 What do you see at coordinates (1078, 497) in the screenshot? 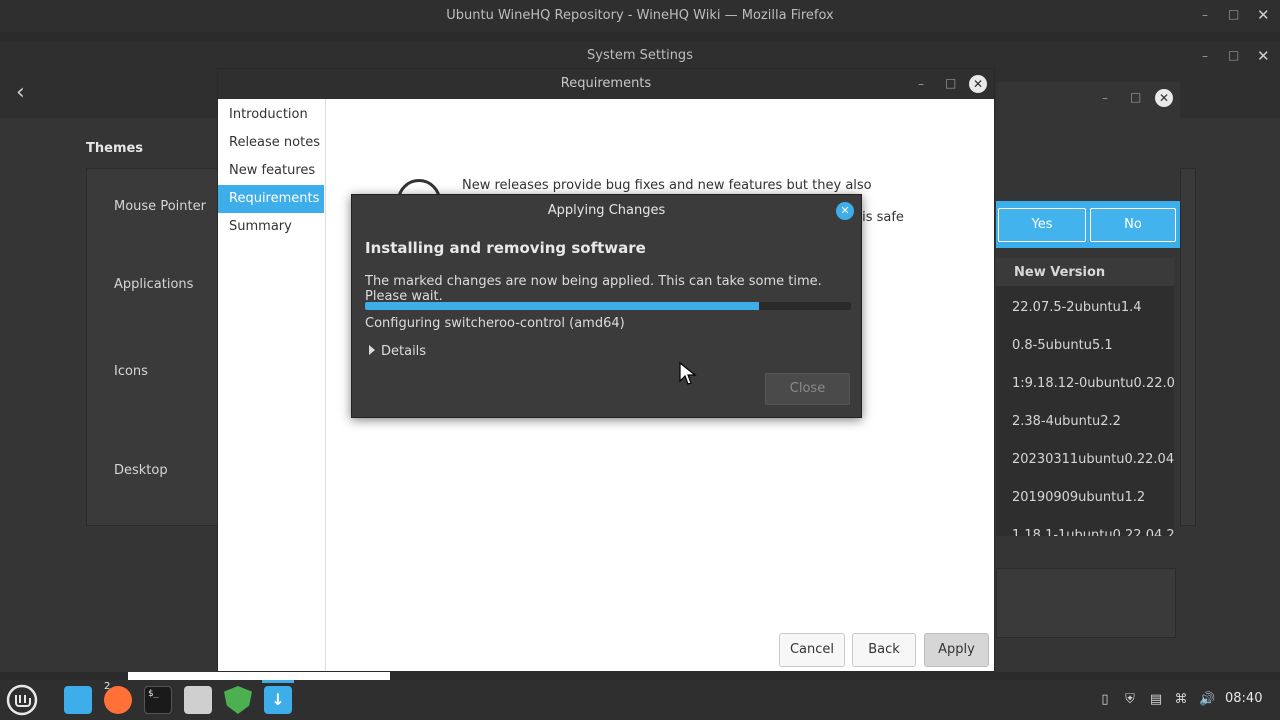
I see `list-item: 20190909ubuntu1.2` at bounding box center [1078, 497].